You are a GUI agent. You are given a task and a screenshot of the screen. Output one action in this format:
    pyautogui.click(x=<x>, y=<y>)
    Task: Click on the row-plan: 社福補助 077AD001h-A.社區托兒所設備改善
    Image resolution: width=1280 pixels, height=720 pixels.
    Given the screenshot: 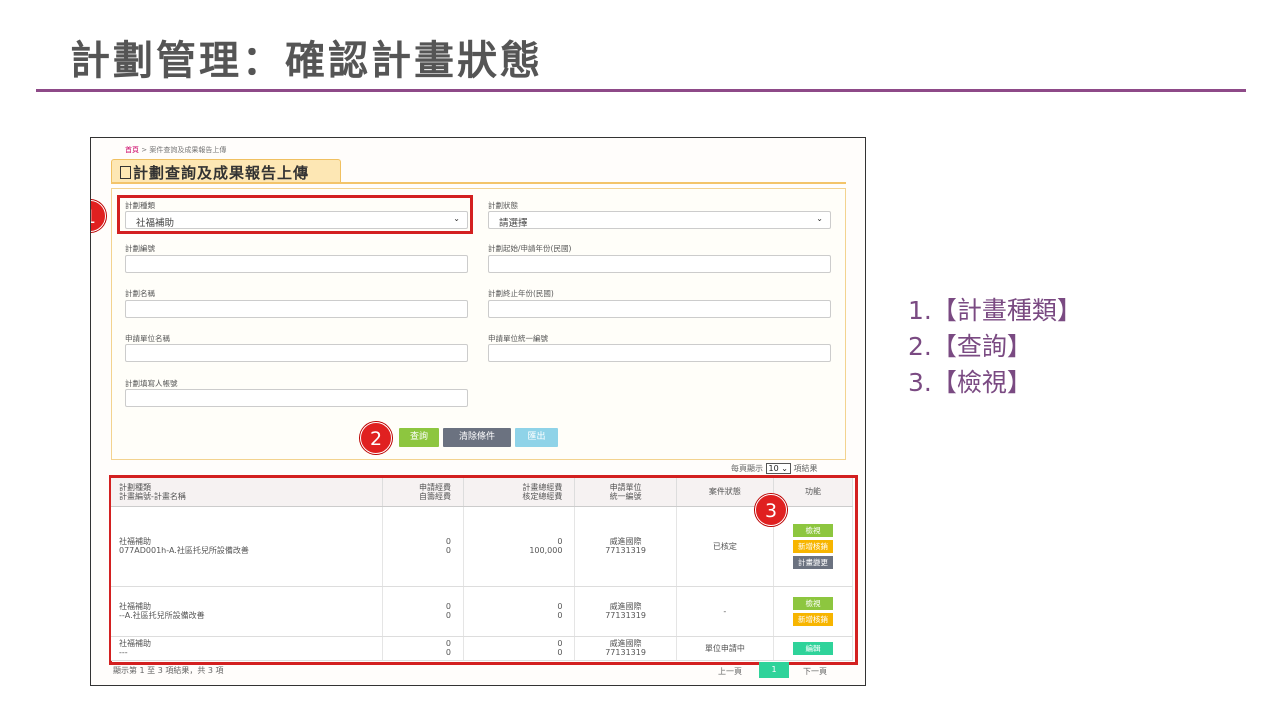 What is the action you would take?
    pyautogui.click(x=247, y=546)
    